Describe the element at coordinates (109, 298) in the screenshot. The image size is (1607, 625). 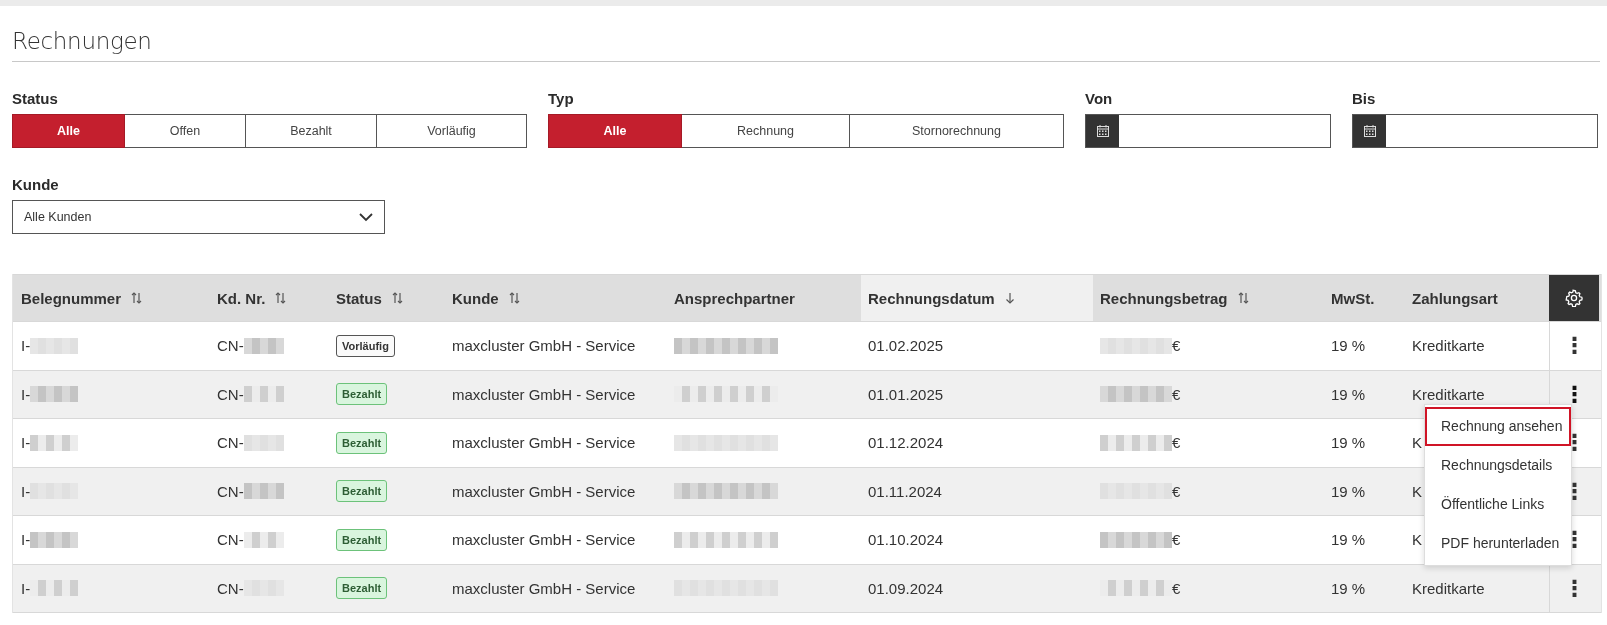
I see `column-header: Belegnummer` at that location.